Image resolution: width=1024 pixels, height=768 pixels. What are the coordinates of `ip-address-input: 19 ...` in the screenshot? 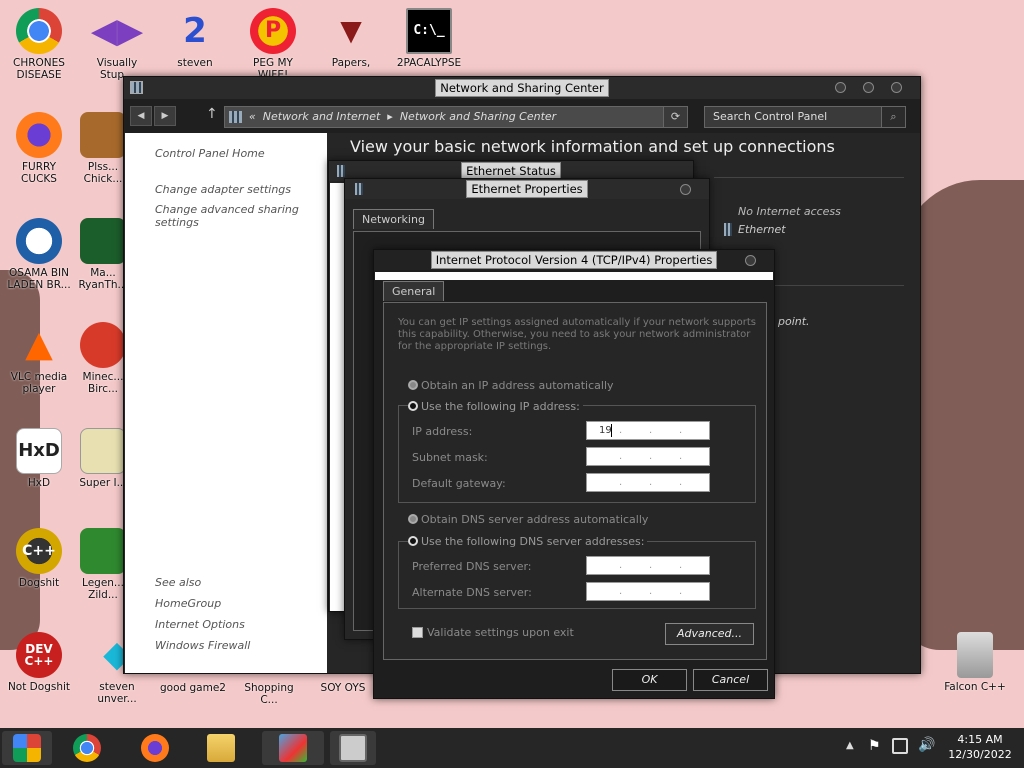 It's located at (648, 430).